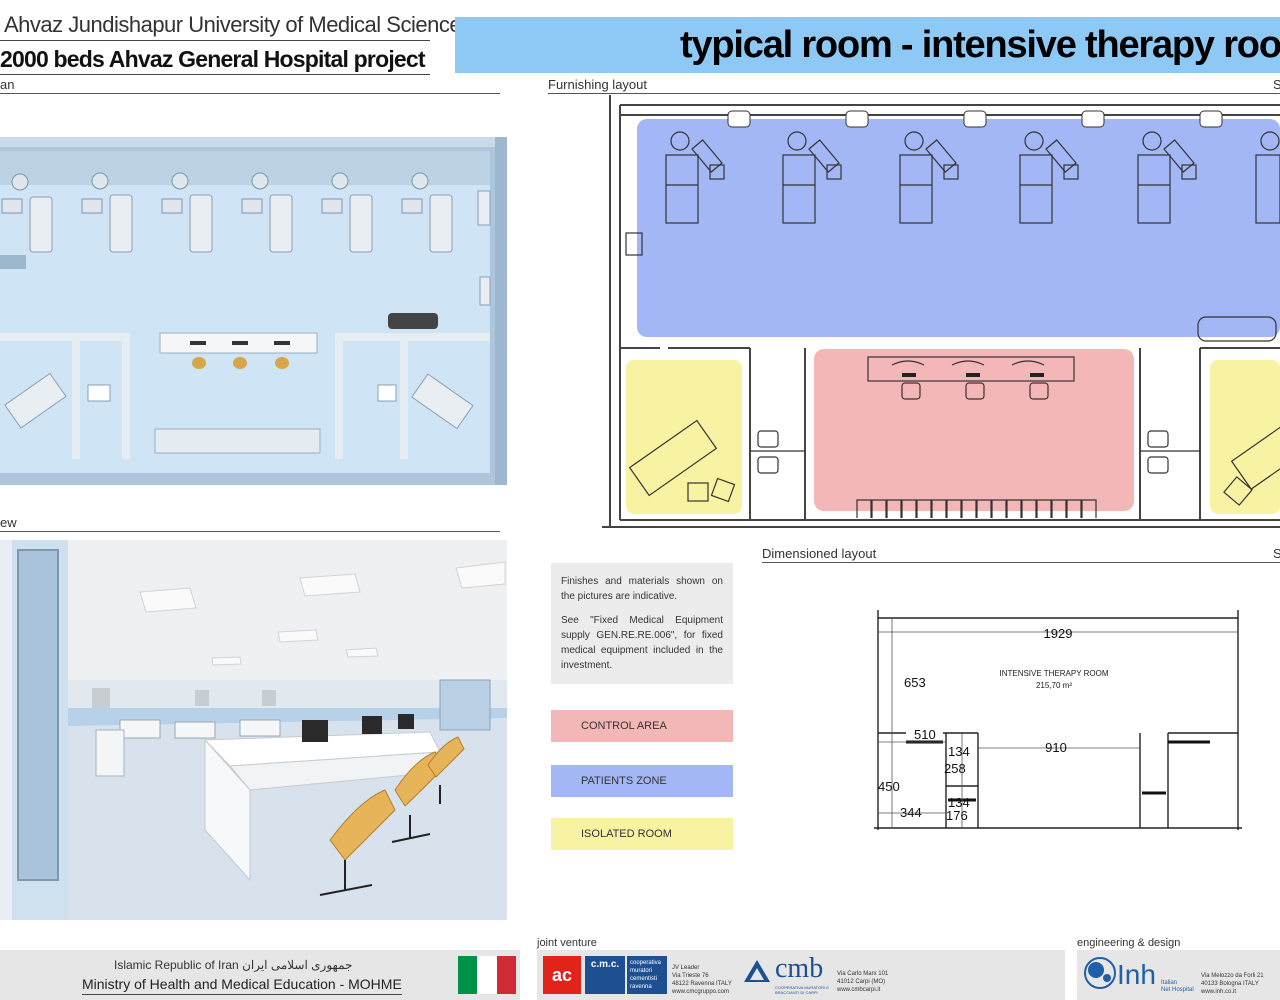 The image size is (1280, 1000). I want to click on cmb-logo-text: cmb, so click(799, 968).